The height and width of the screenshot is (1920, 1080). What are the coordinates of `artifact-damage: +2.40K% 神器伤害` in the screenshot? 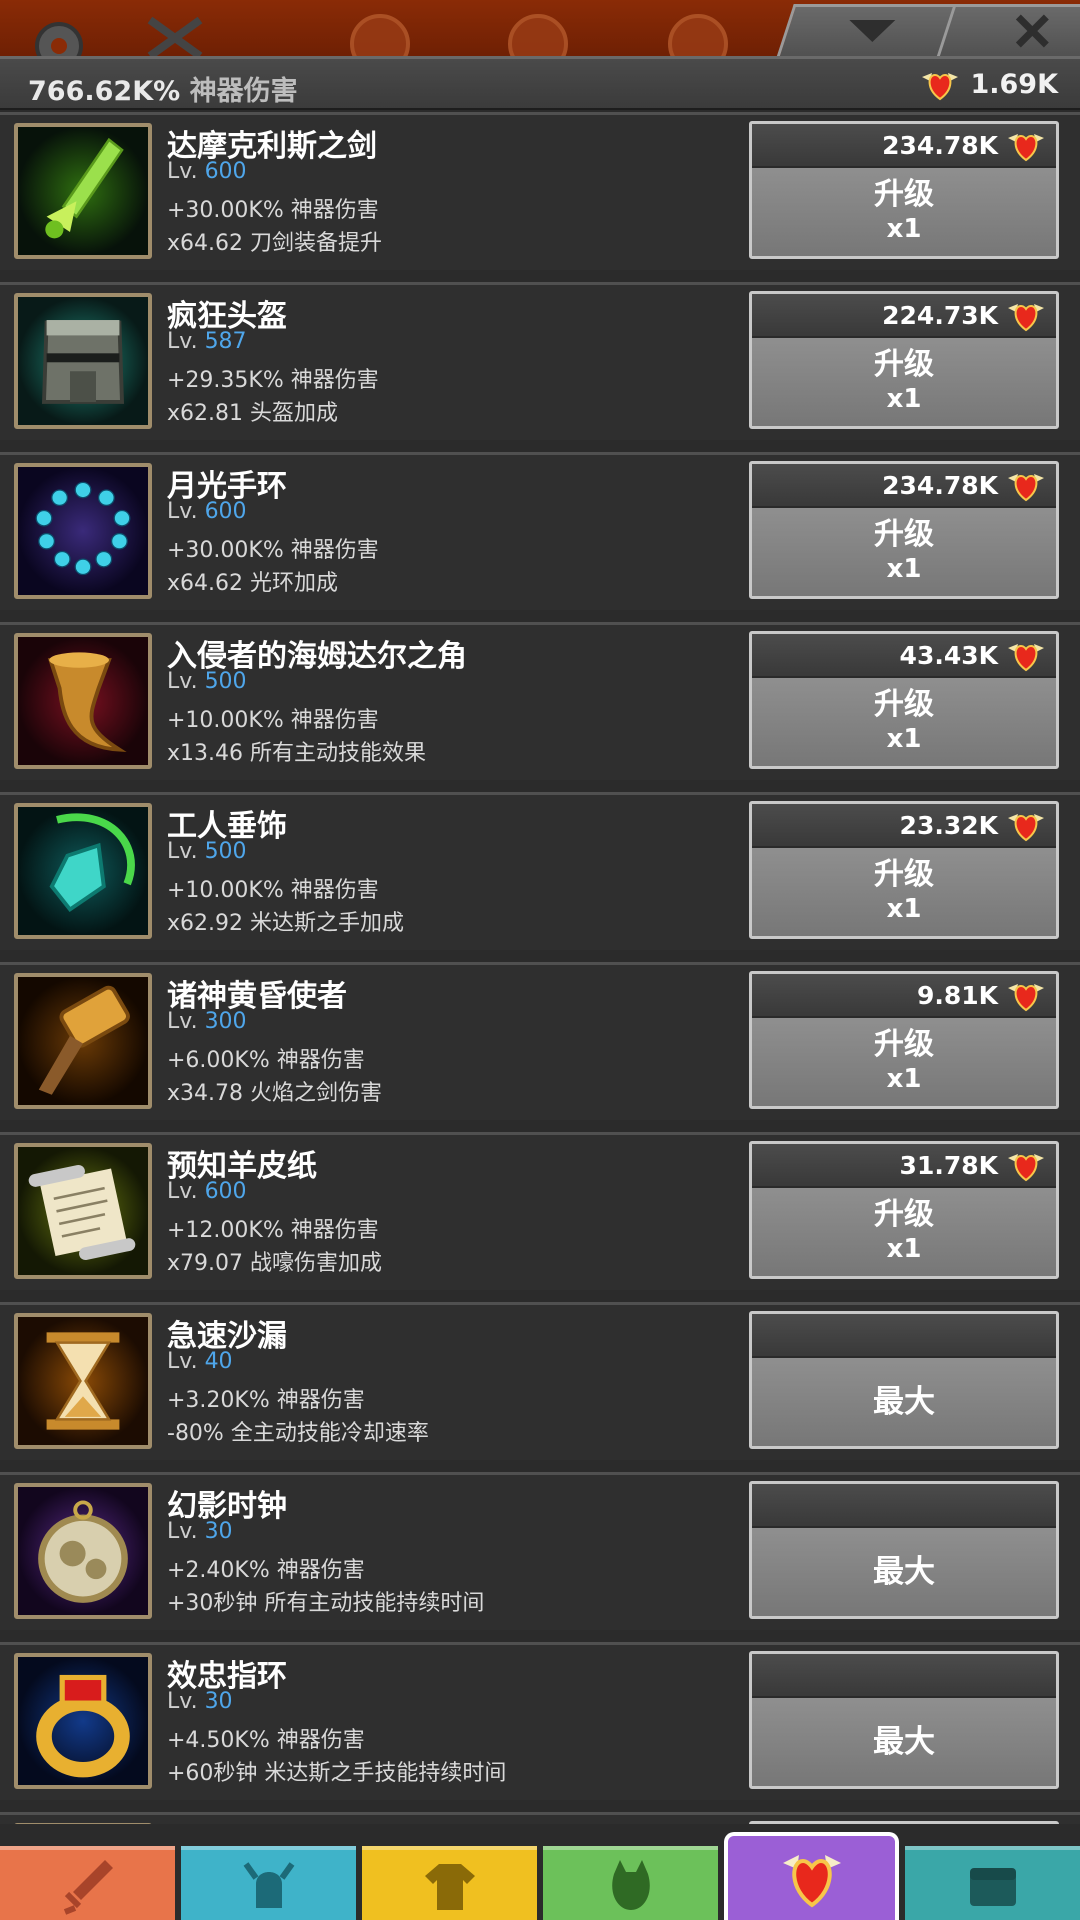 It's located at (266, 1570).